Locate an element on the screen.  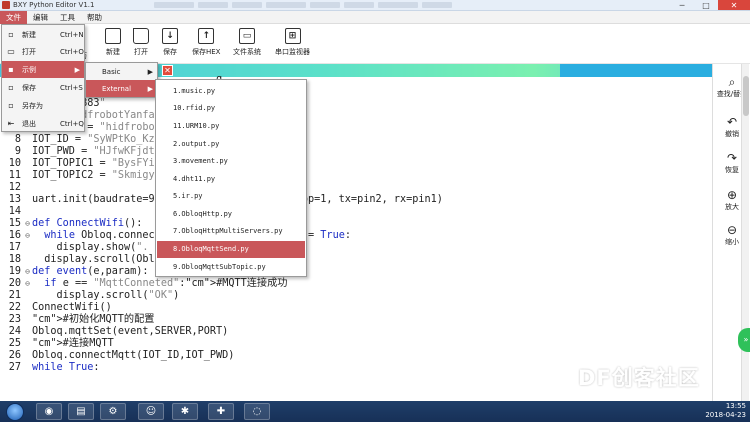
menu-item-exit: ⇤ 退出 Ctrl+Q is located at coordinates (43, 123).